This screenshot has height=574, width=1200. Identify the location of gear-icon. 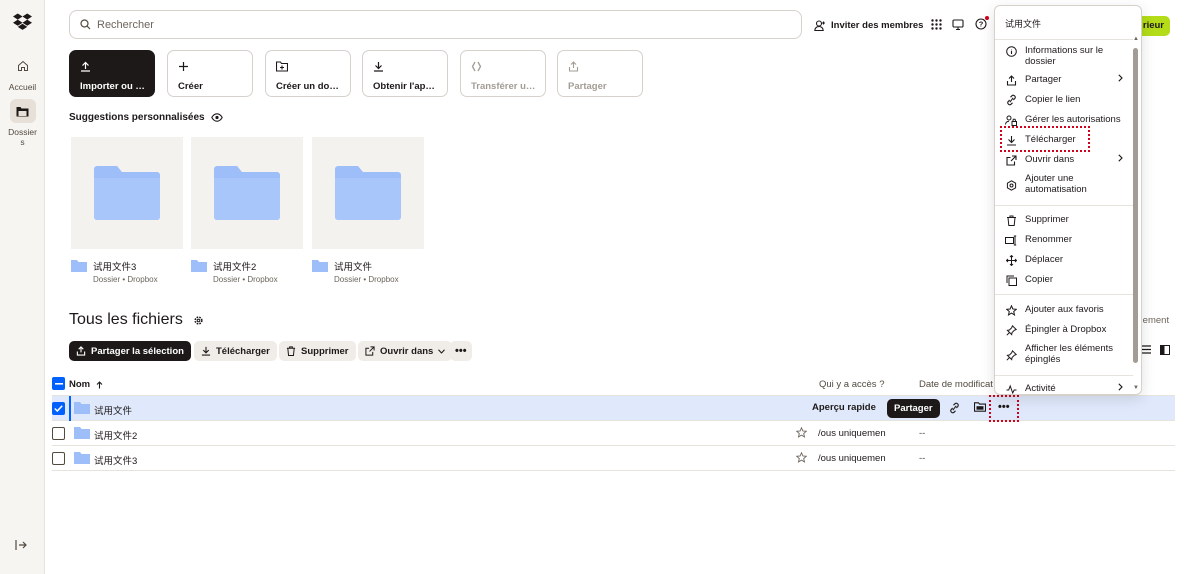
(198, 320).